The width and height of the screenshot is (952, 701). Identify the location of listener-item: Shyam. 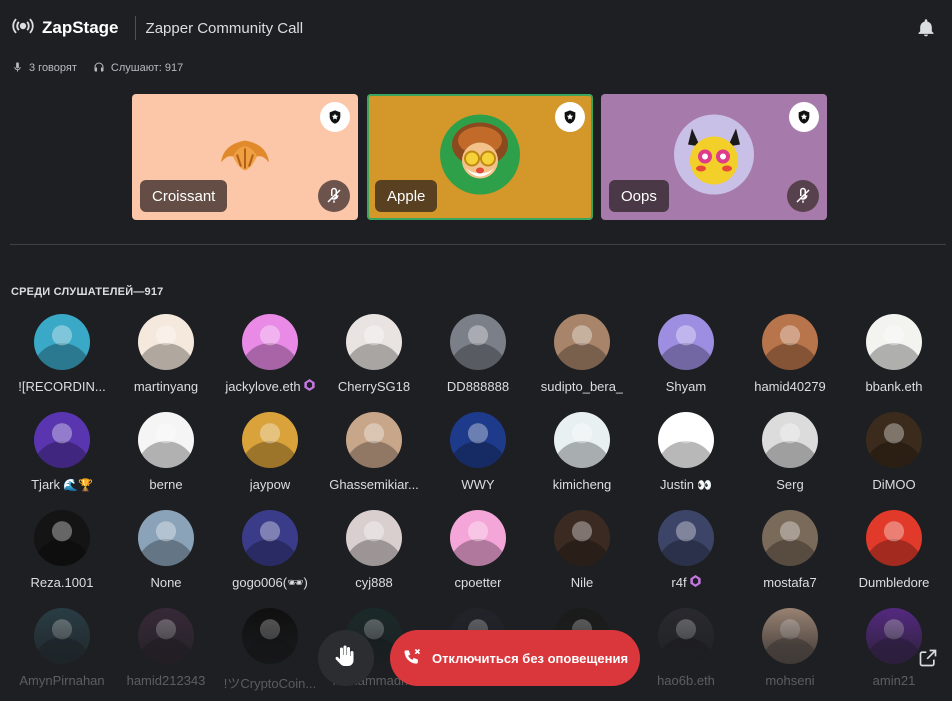
(686, 360).